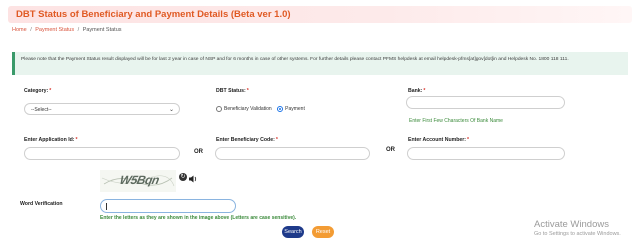 This screenshot has width=640, height=245. Describe the element at coordinates (193, 179) in the screenshot. I see `speaker-icon` at that location.